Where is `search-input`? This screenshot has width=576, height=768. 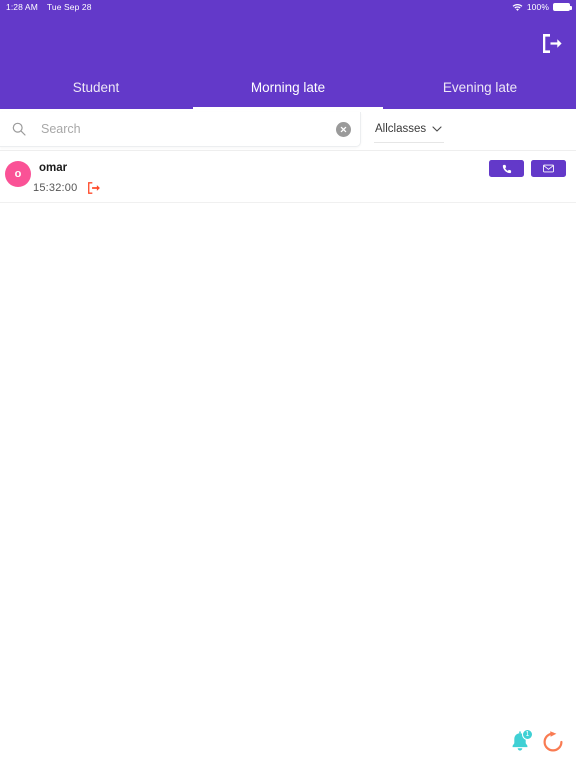
search-input is located at coordinates (188, 129).